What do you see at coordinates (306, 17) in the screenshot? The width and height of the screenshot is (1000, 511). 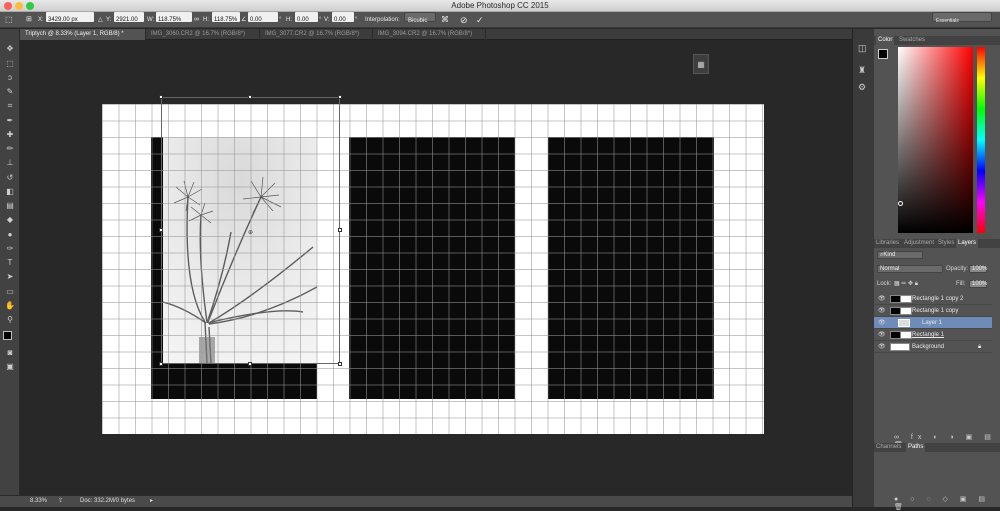 I see `h-skew-field: 0.00` at bounding box center [306, 17].